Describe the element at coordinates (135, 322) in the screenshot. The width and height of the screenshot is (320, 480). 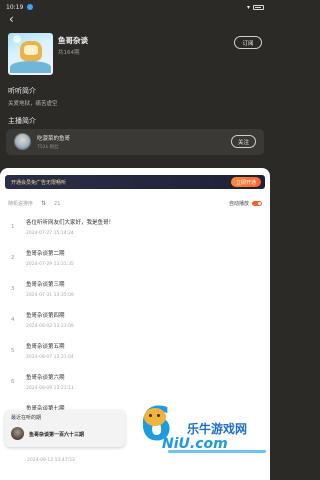
I see `list-item: 4 鱼哥杂谈第四期 2024-08-02 13:23:09` at that location.